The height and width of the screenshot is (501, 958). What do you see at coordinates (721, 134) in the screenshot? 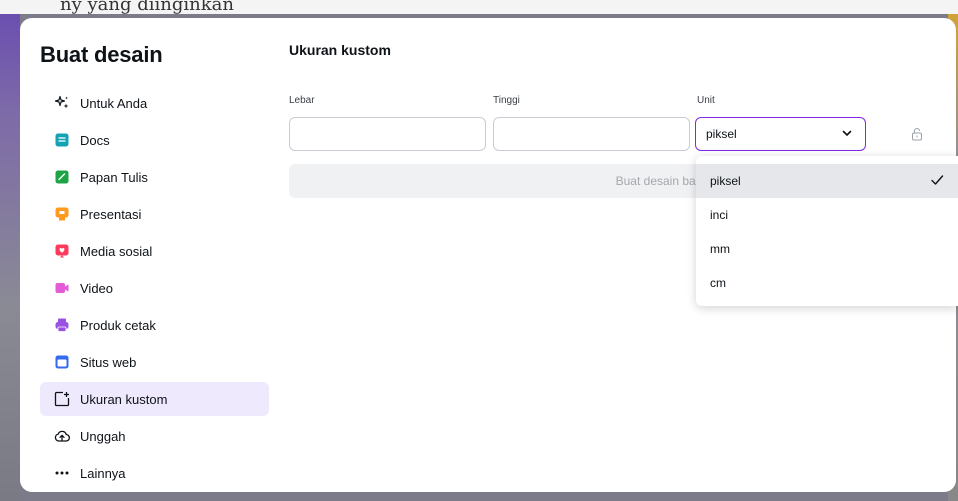
I see `unit-select-value: piksel` at bounding box center [721, 134].